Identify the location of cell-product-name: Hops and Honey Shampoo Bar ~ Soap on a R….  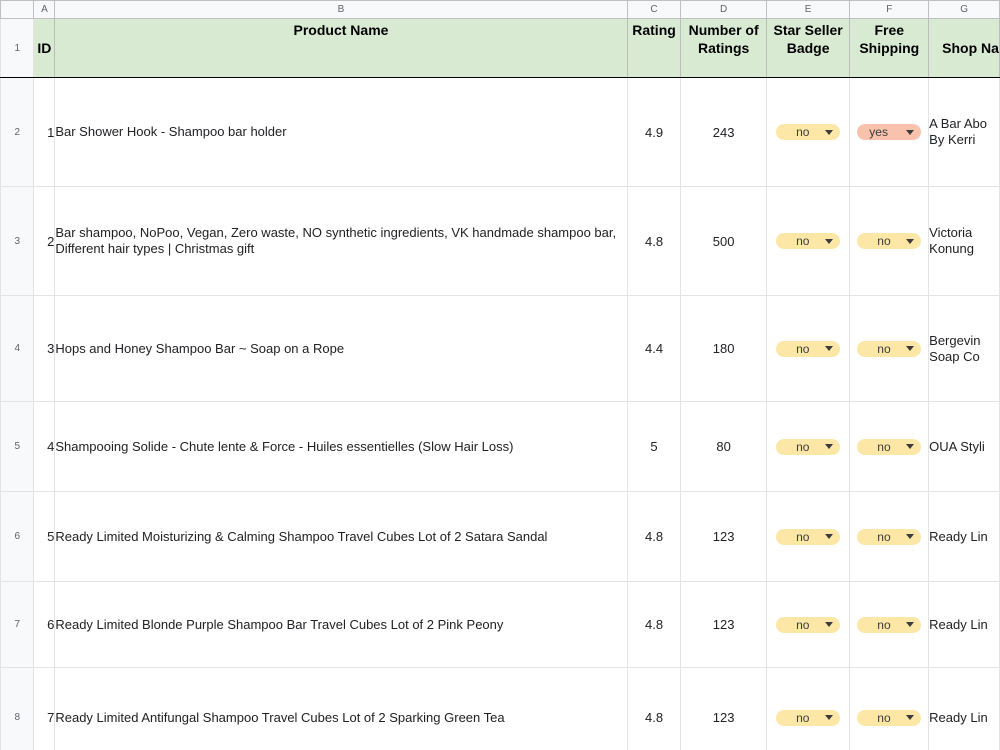
(341, 348).